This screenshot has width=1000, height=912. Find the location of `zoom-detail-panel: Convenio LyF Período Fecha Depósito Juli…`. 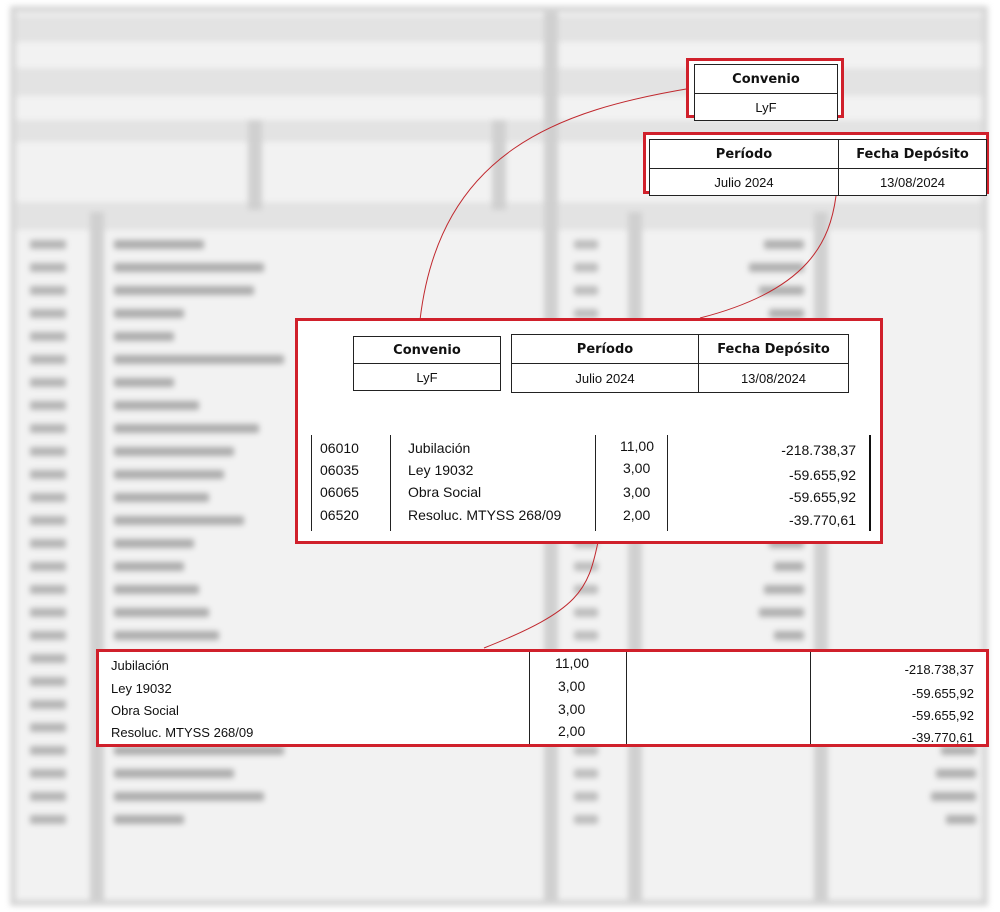

zoom-detail-panel: Convenio LyF Período Fecha Depósito Juli… is located at coordinates (589, 431).